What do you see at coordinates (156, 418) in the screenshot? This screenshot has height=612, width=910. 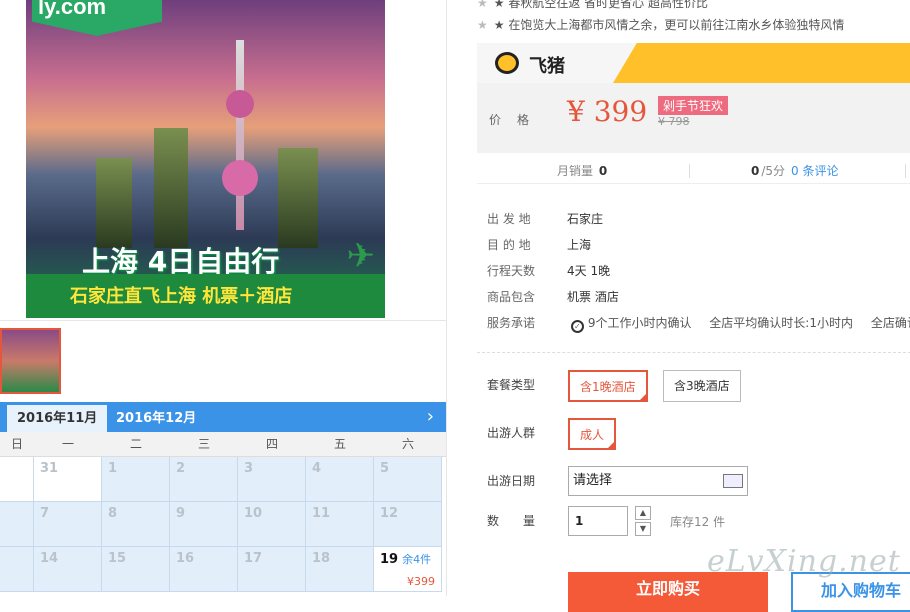 I see `month-tab-next: 2016年12月` at bounding box center [156, 418].